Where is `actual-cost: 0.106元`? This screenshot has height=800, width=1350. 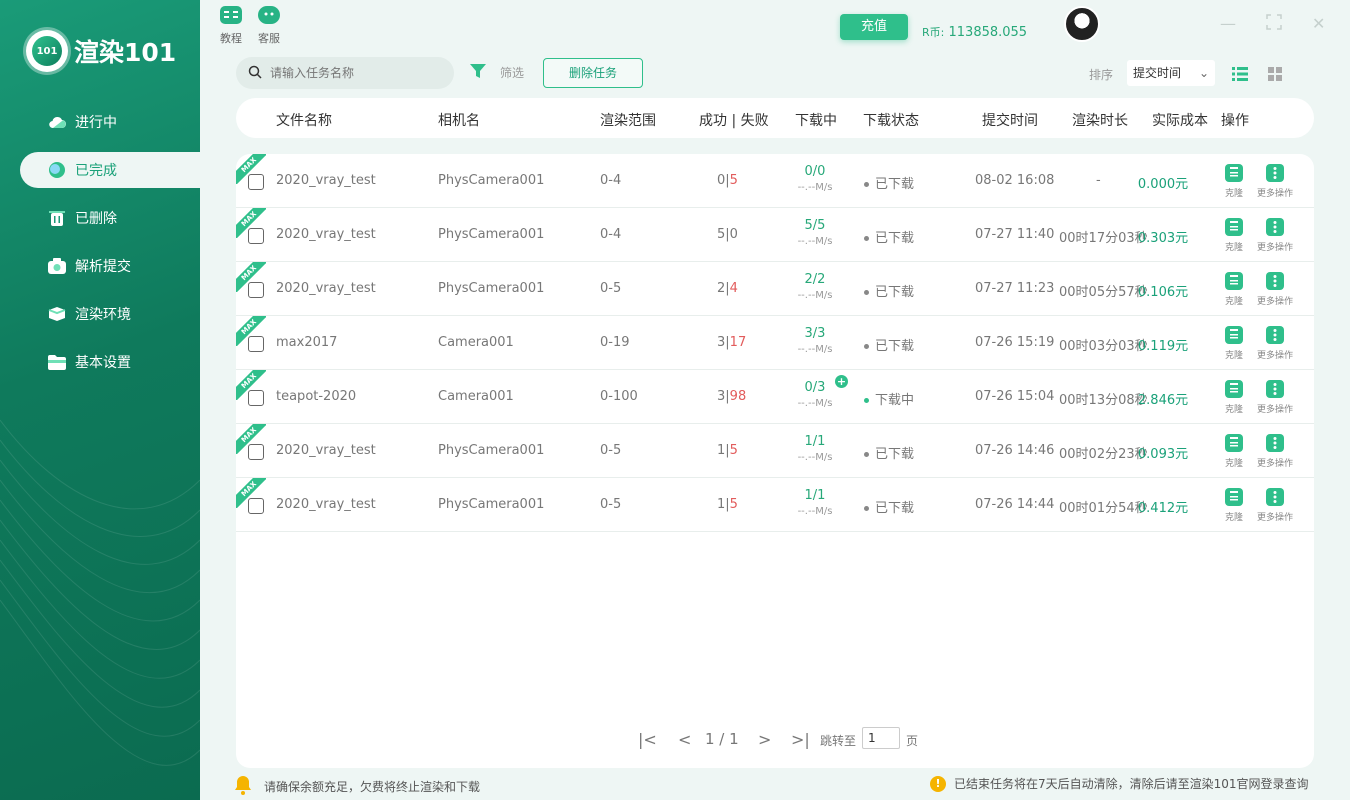 actual-cost: 0.106元 is located at coordinates (1163, 292).